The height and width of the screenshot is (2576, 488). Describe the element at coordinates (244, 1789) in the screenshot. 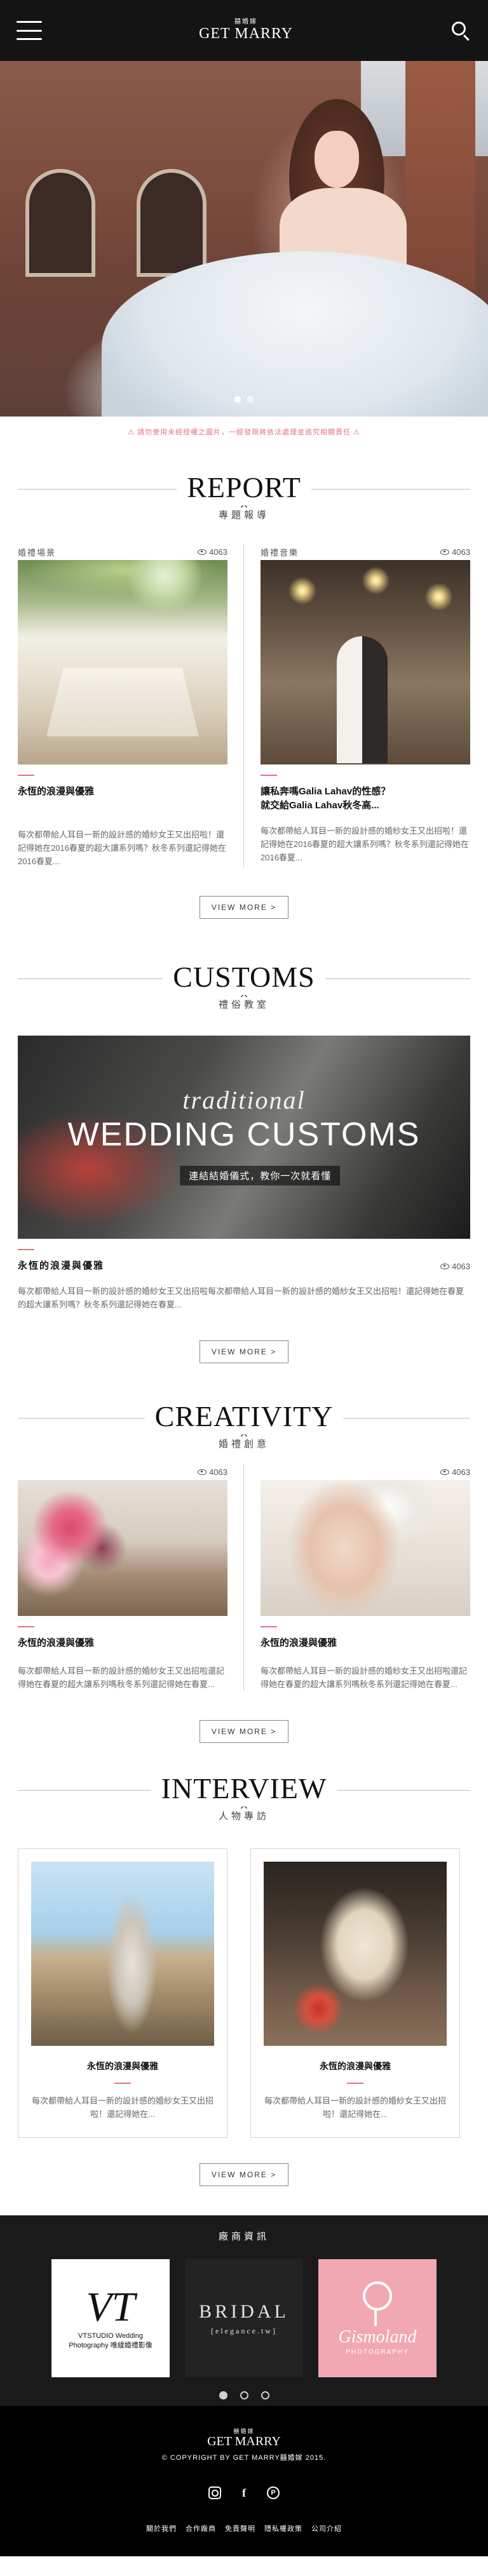

I see `interview-title: INTERVIEW` at that location.